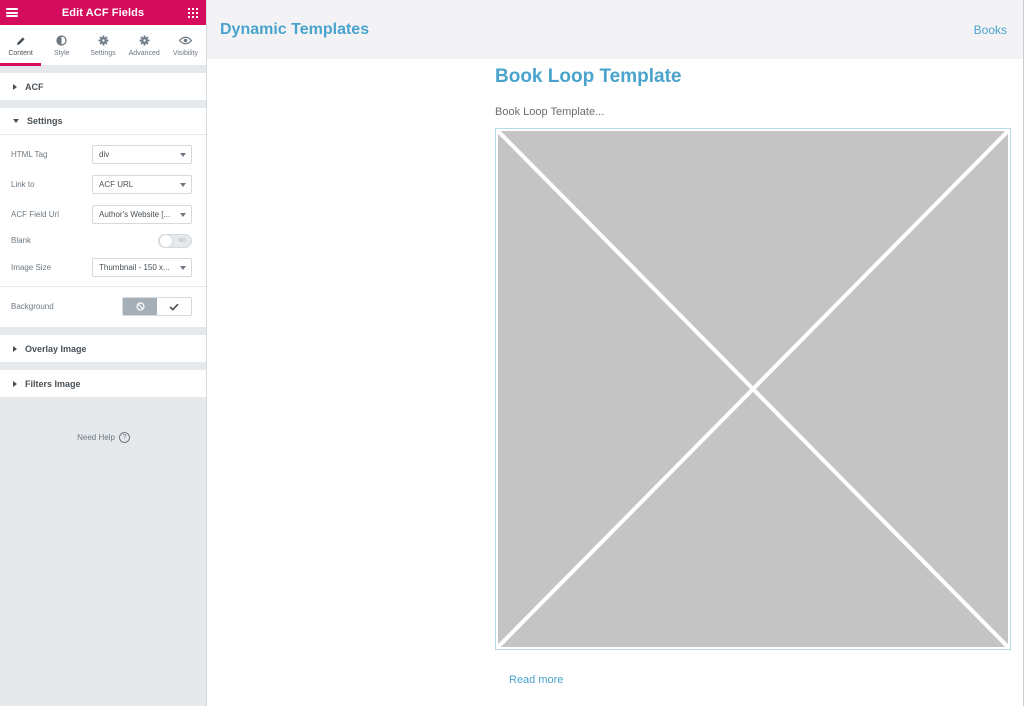 The height and width of the screenshot is (706, 1024). I want to click on section-acf: ACF, so click(103, 87).